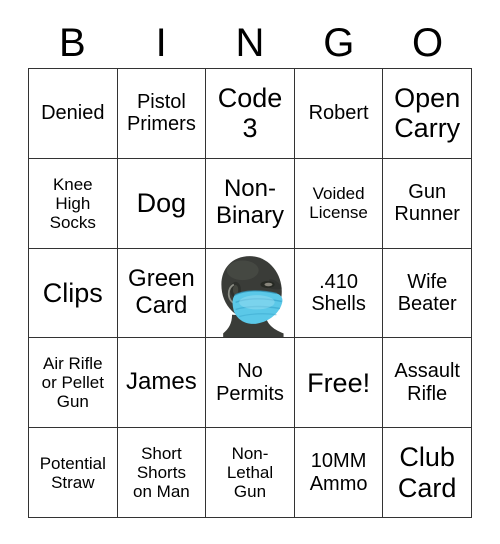  I want to click on bingo-cell-label: Short Shorts on Man, so click(161, 473).